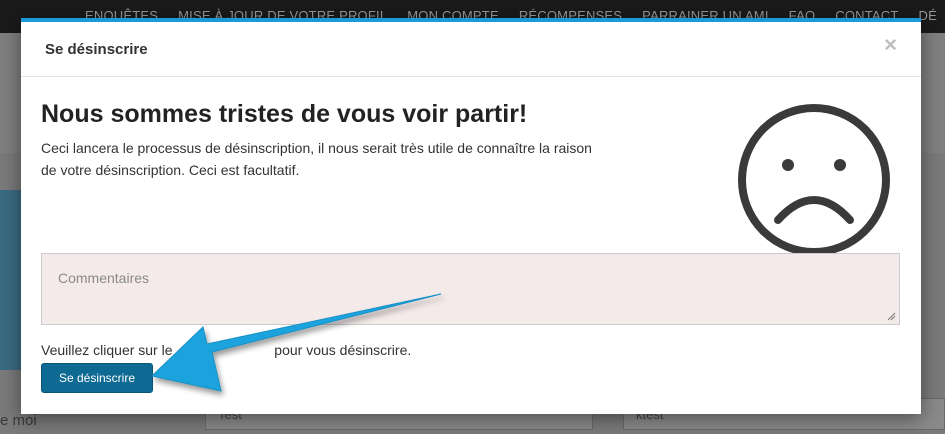 This screenshot has height=434, width=945. What do you see at coordinates (891, 316) in the screenshot?
I see `resize-grip-icon` at bounding box center [891, 316].